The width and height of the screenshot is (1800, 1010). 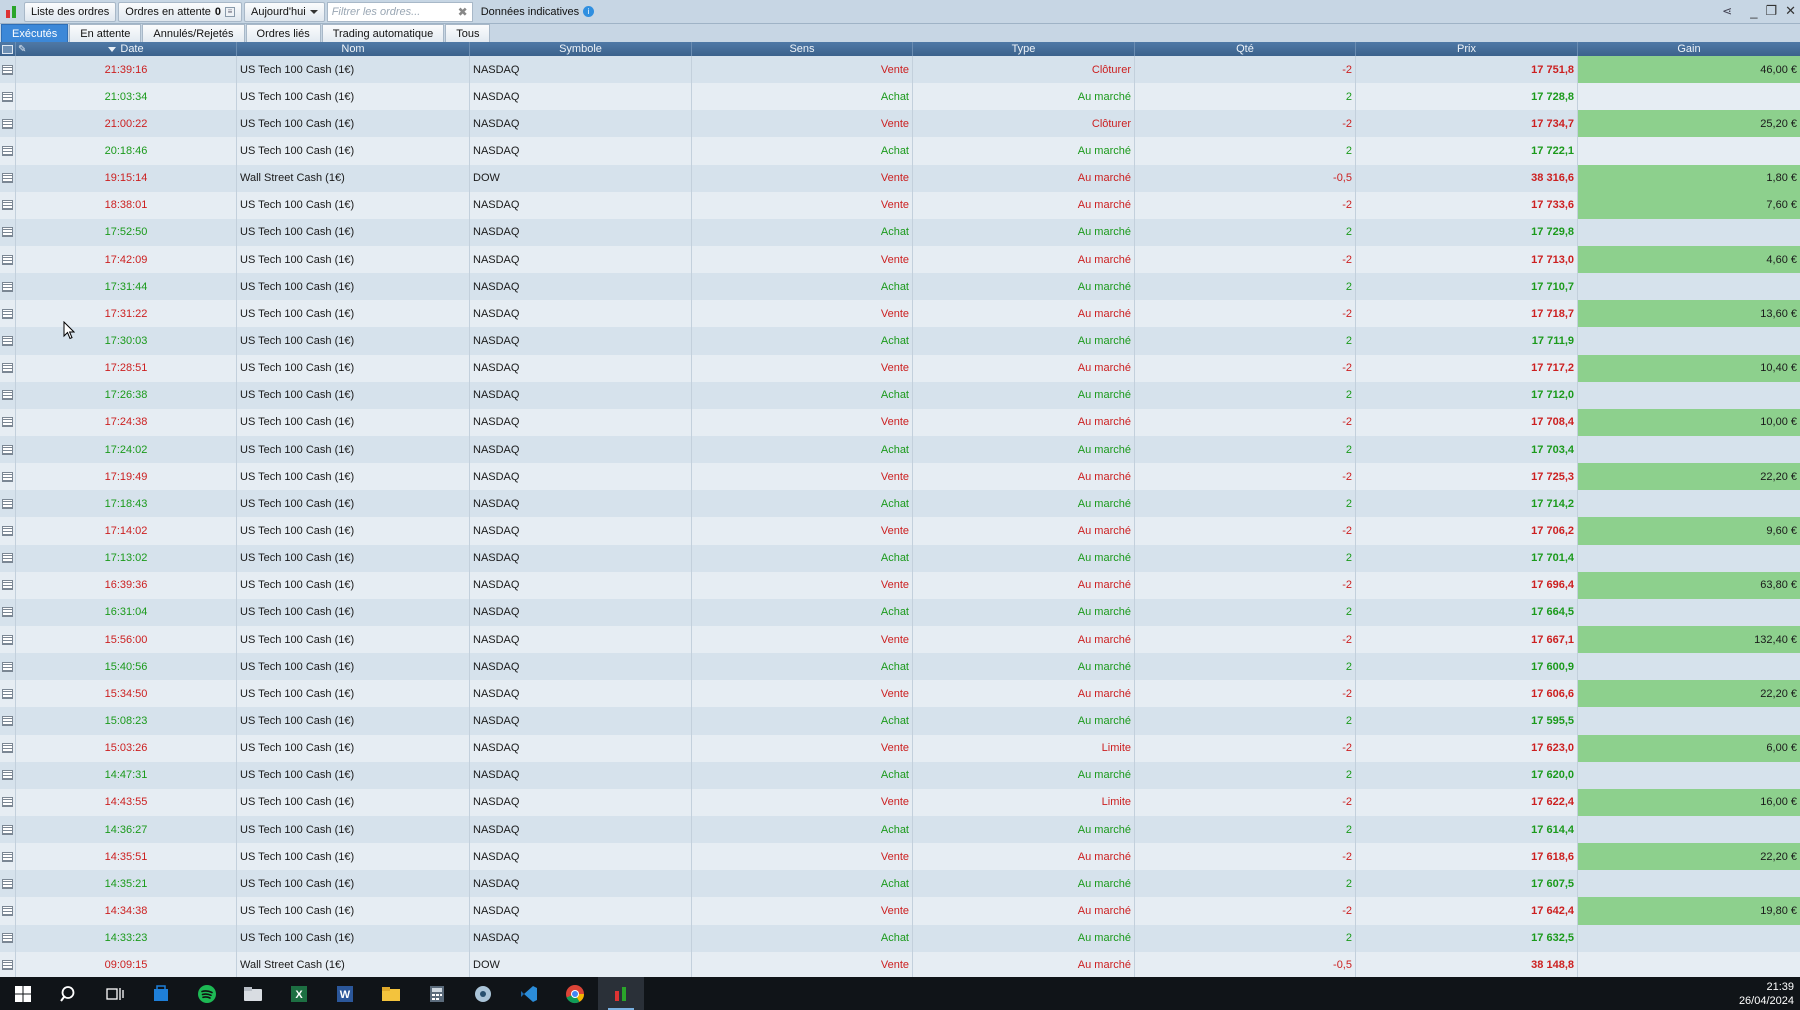 What do you see at coordinates (1771, 11) in the screenshot?
I see `restore-icon: ❐` at bounding box center [1771, 11].